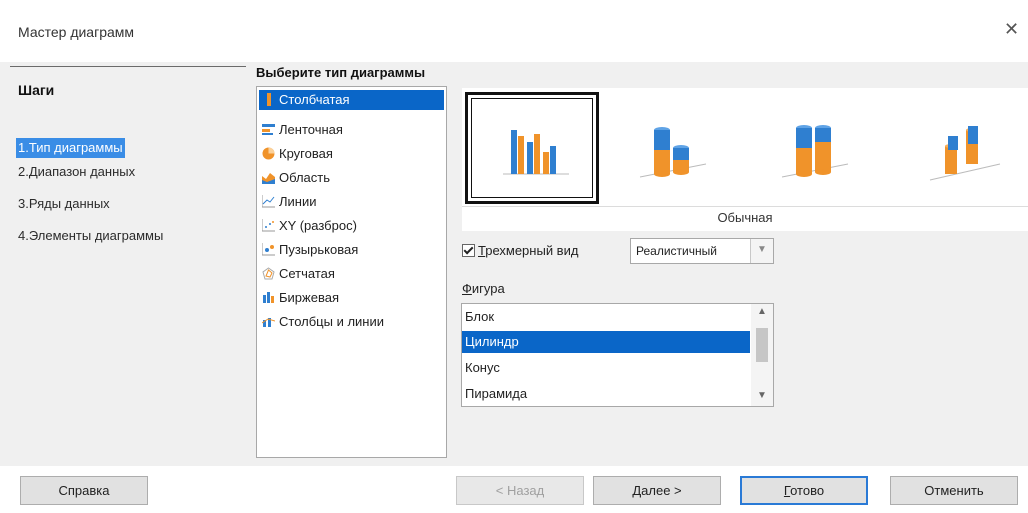 This screenshot has width=1028, height=513. I want to click on pie-chart-icon, so click(268, 153).